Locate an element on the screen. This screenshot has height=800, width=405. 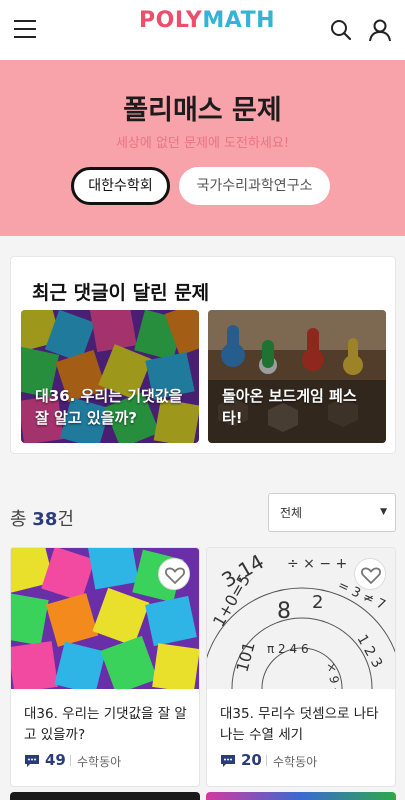
top-header: POLYMATH is located at coordinates (202, 30).